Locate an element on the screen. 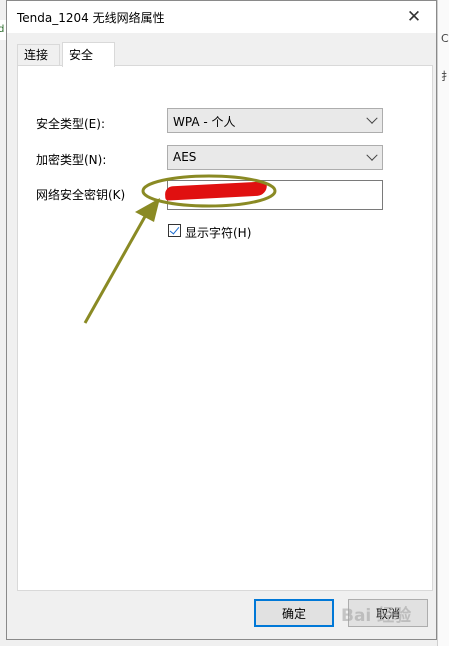 The height and width of the screenshot is (646, 449). background-window-strip: C 扌 is located at coordinates (443, 323).